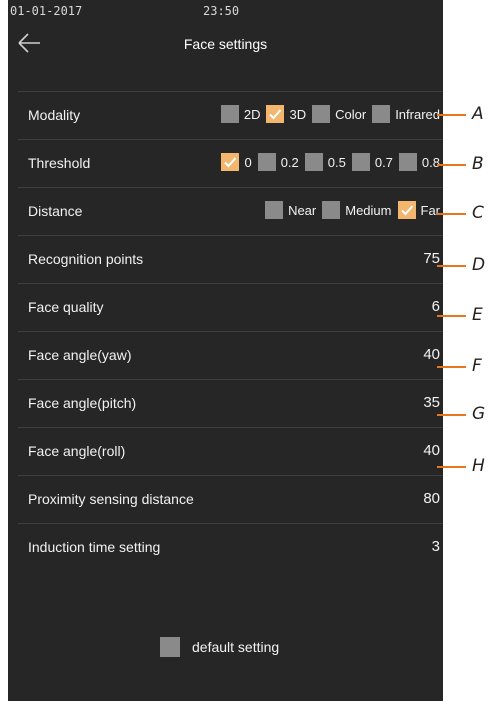 The width and height of the screenshot is (489, 701). Describe the element at coordinates (230, 499) in the screenshot. I see `proximity-sensing-distance-row: Proximity sensing distance 80` at that location.